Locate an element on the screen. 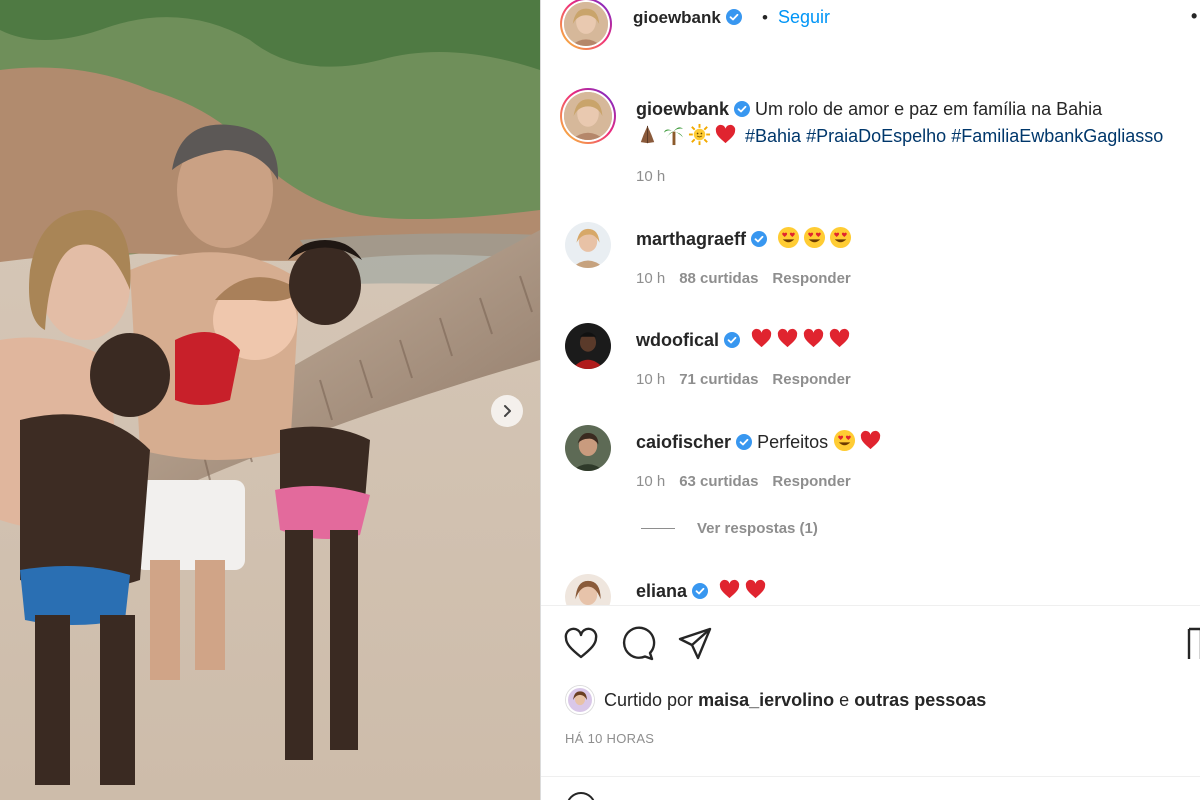 The width and height of the screenshot is (1200, 800). share-button is located at coordinates (695, 644).